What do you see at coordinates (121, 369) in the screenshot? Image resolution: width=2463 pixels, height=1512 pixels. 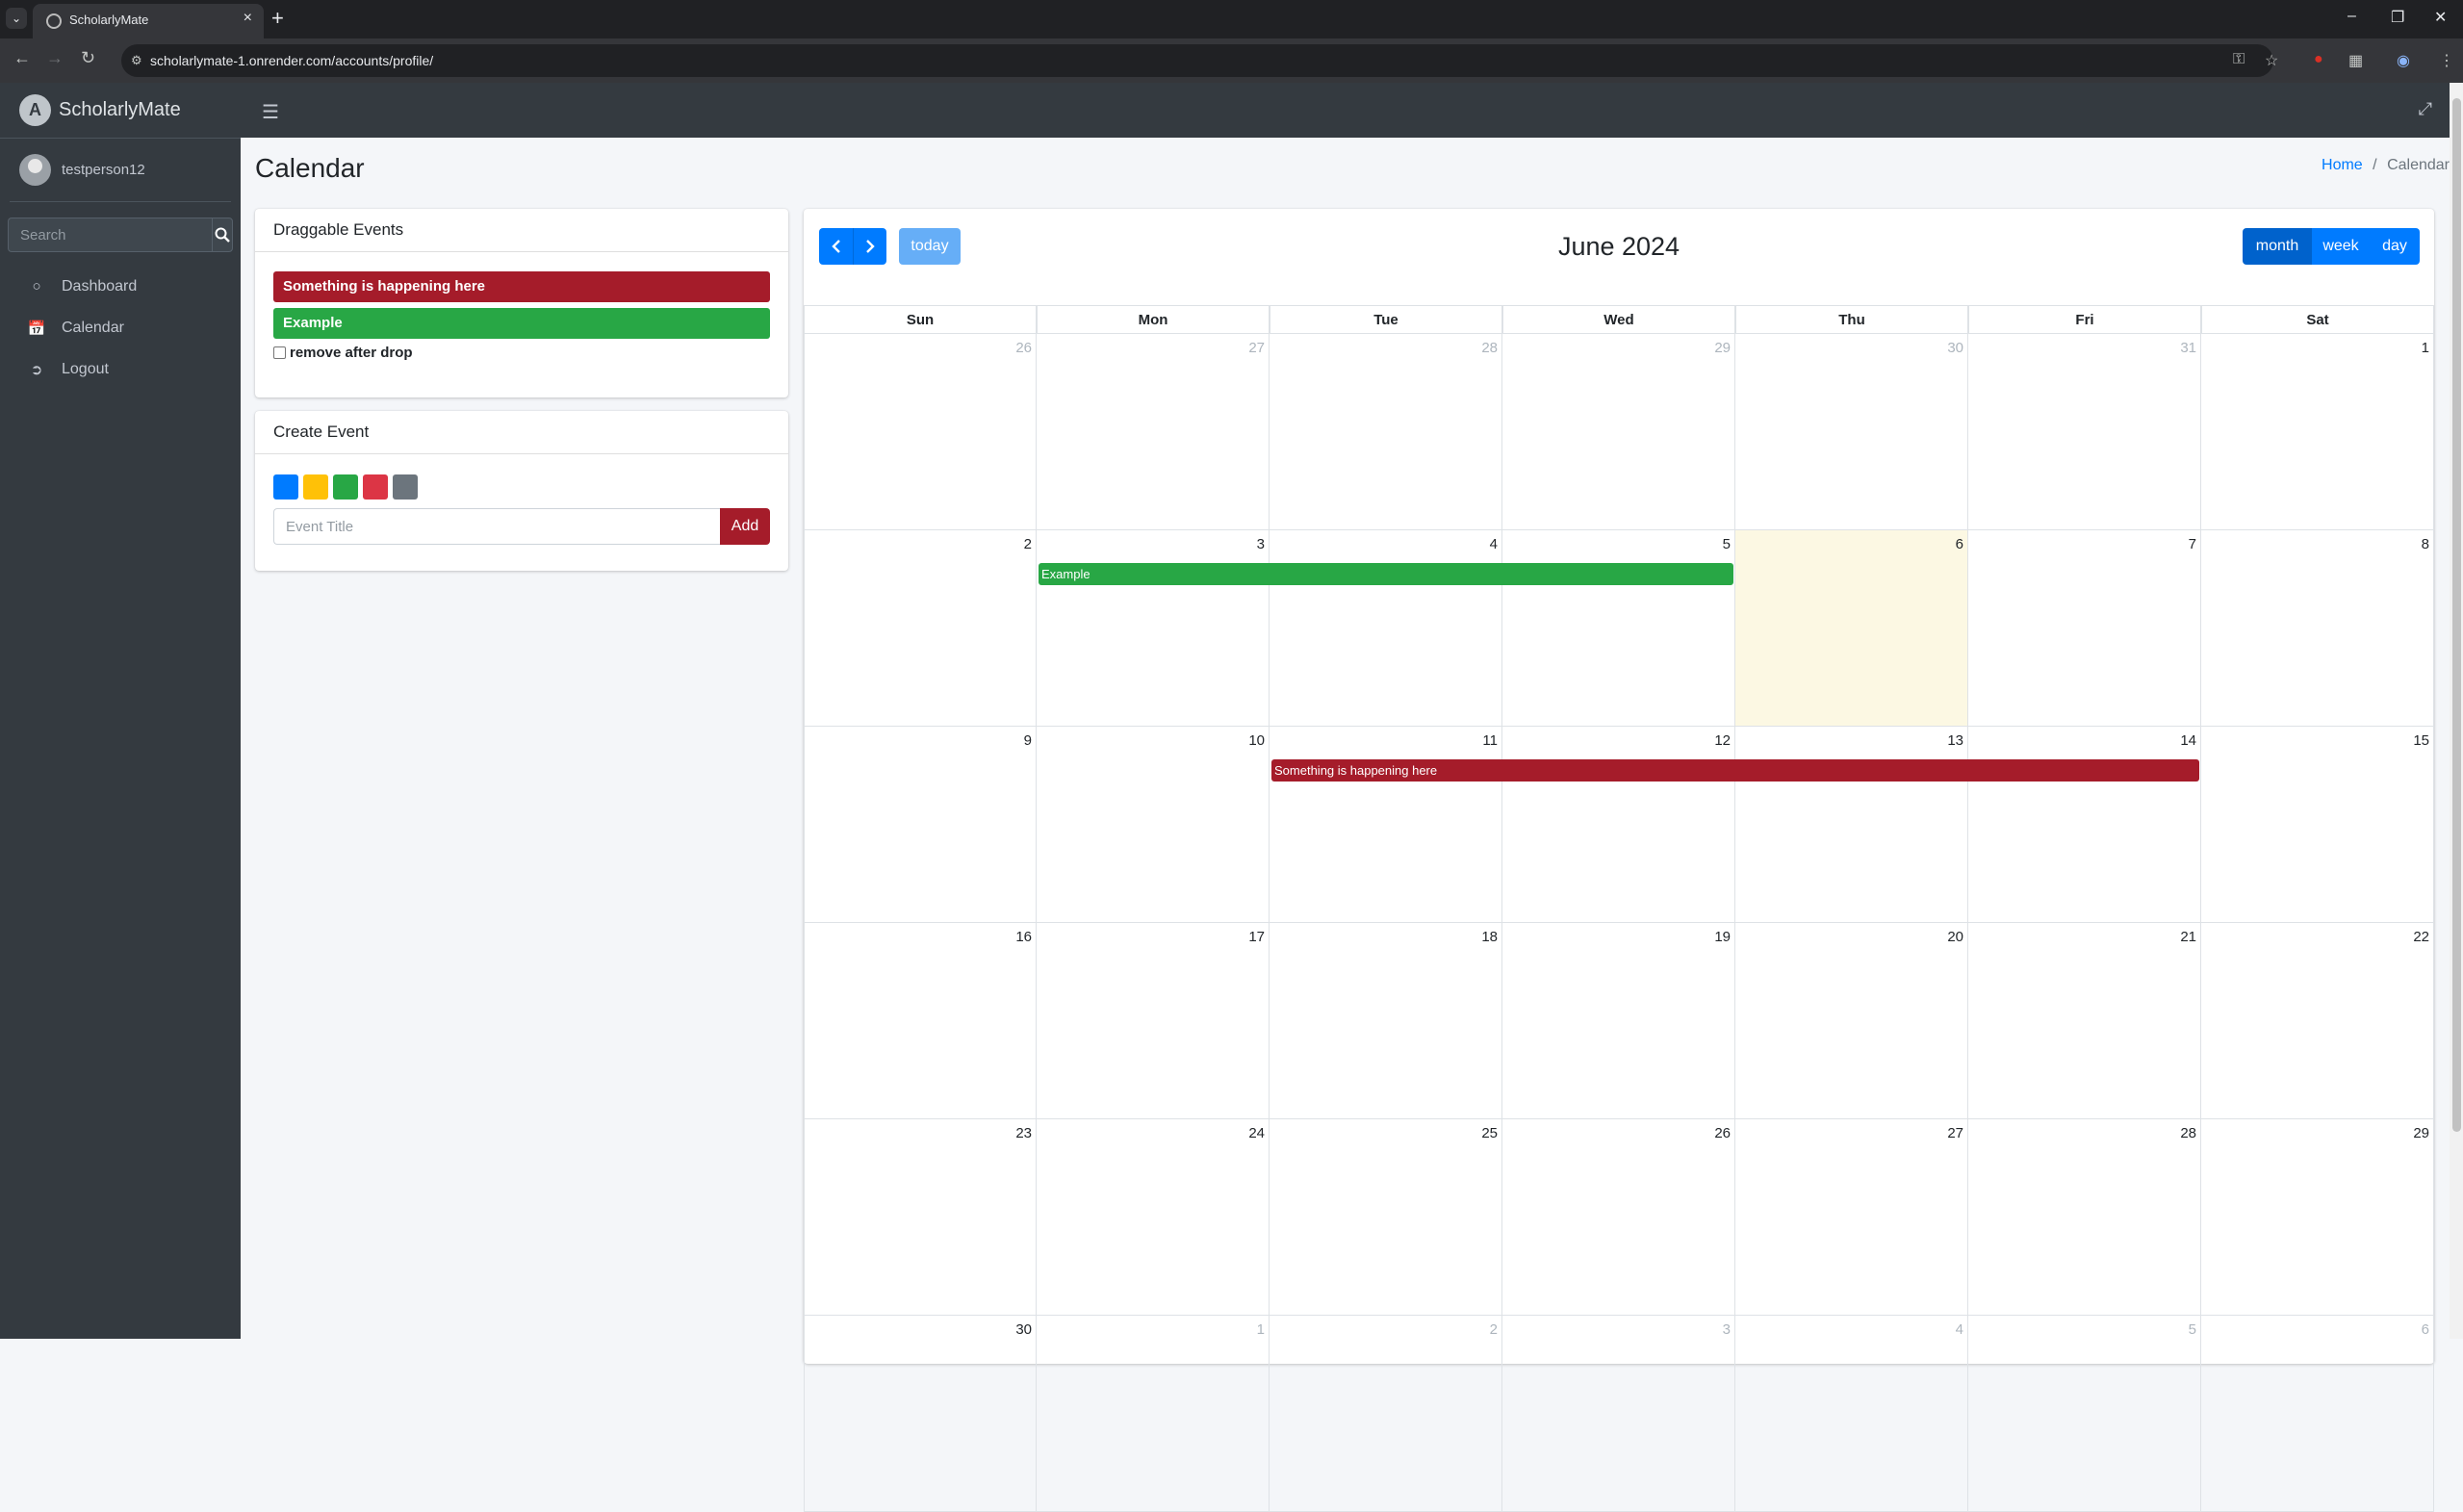 I see `sidebar-item-logout: ➲ Logout` at bounding box center [121, 369].